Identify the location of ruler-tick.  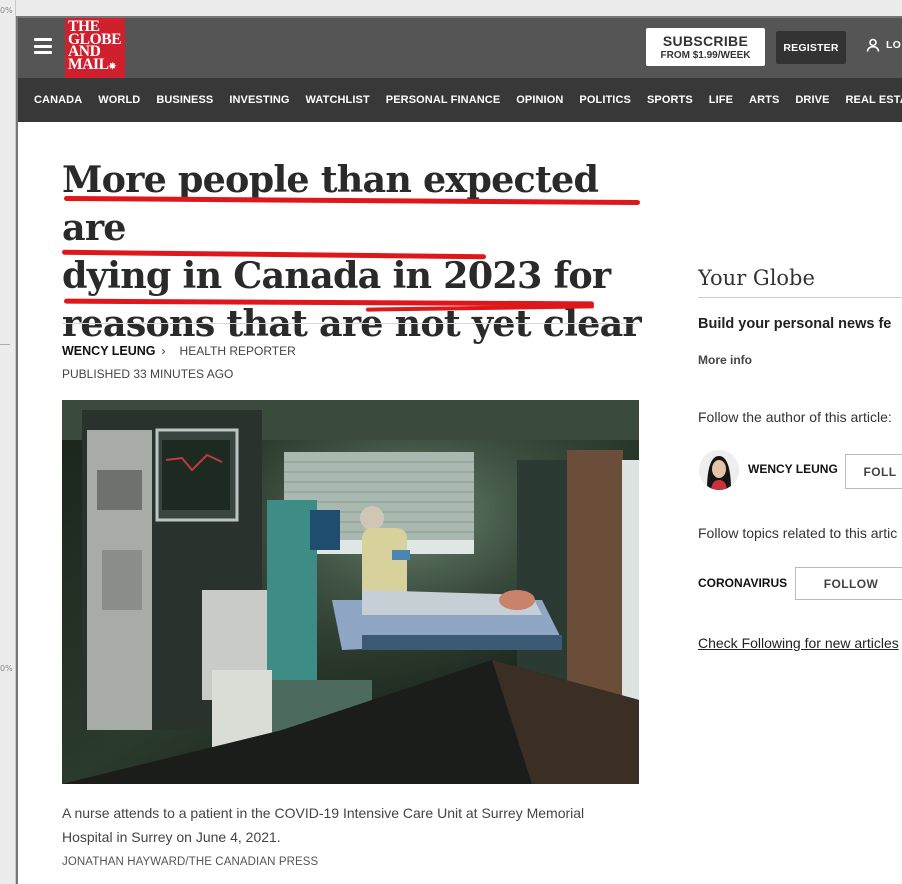
(5, 344).